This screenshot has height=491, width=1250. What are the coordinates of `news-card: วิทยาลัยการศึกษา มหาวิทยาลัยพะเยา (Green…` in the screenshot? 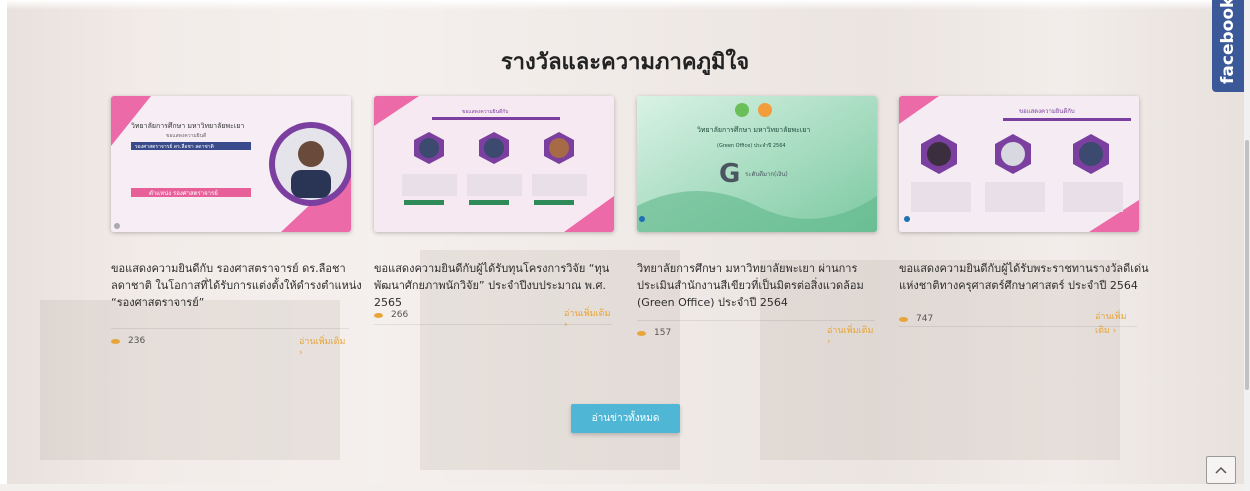 It's located at (757, 221).